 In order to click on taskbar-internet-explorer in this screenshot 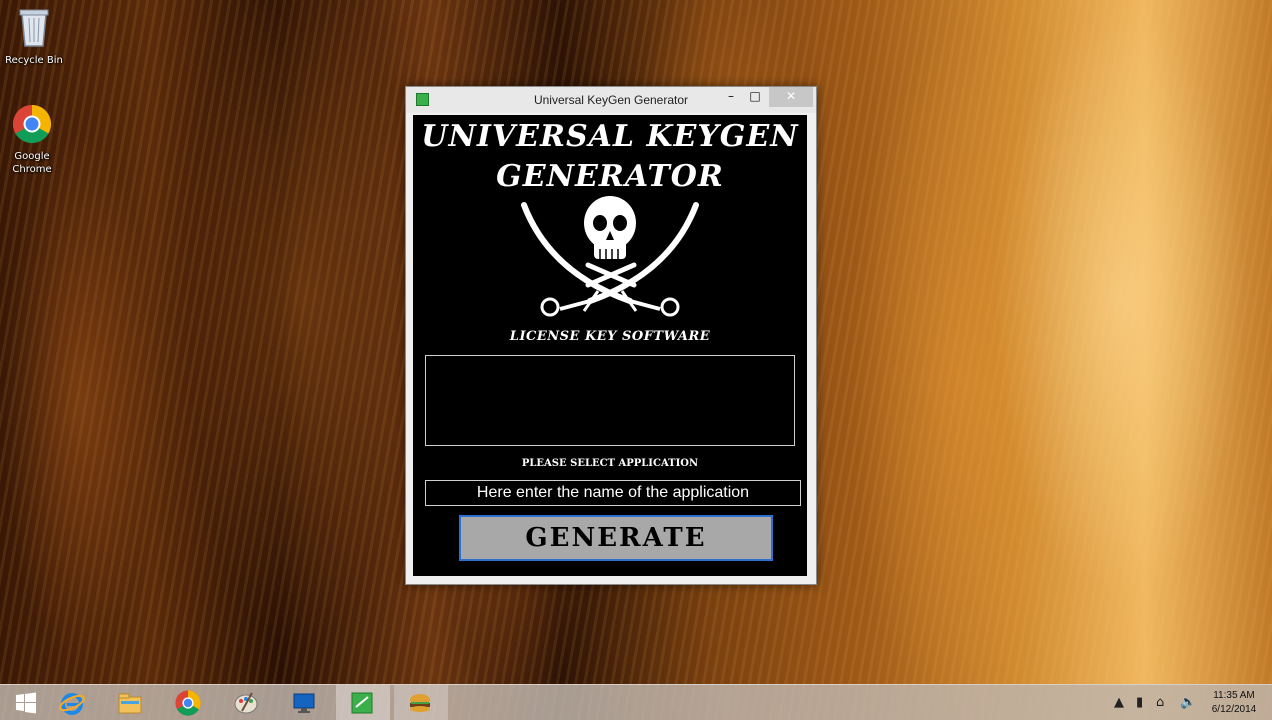, I will do `click(73, 702)`.